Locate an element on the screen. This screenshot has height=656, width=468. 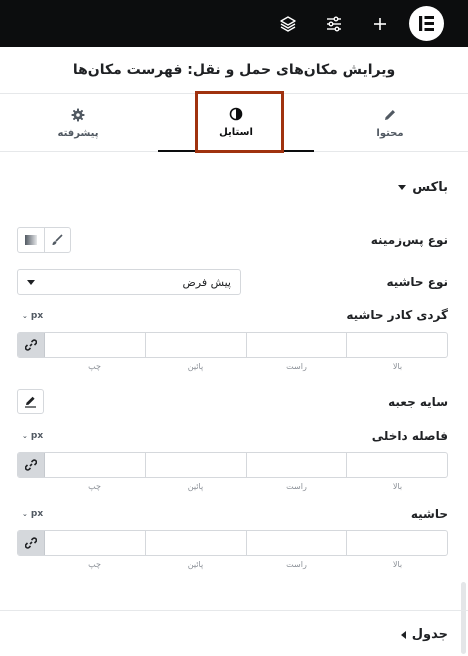
background-type-control is located at coordinates (44, 240).